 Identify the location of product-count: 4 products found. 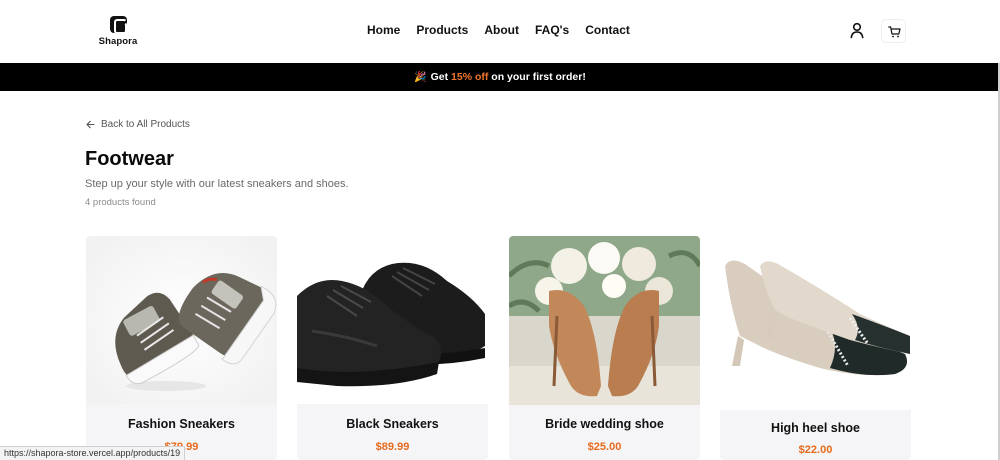
(120, 202).